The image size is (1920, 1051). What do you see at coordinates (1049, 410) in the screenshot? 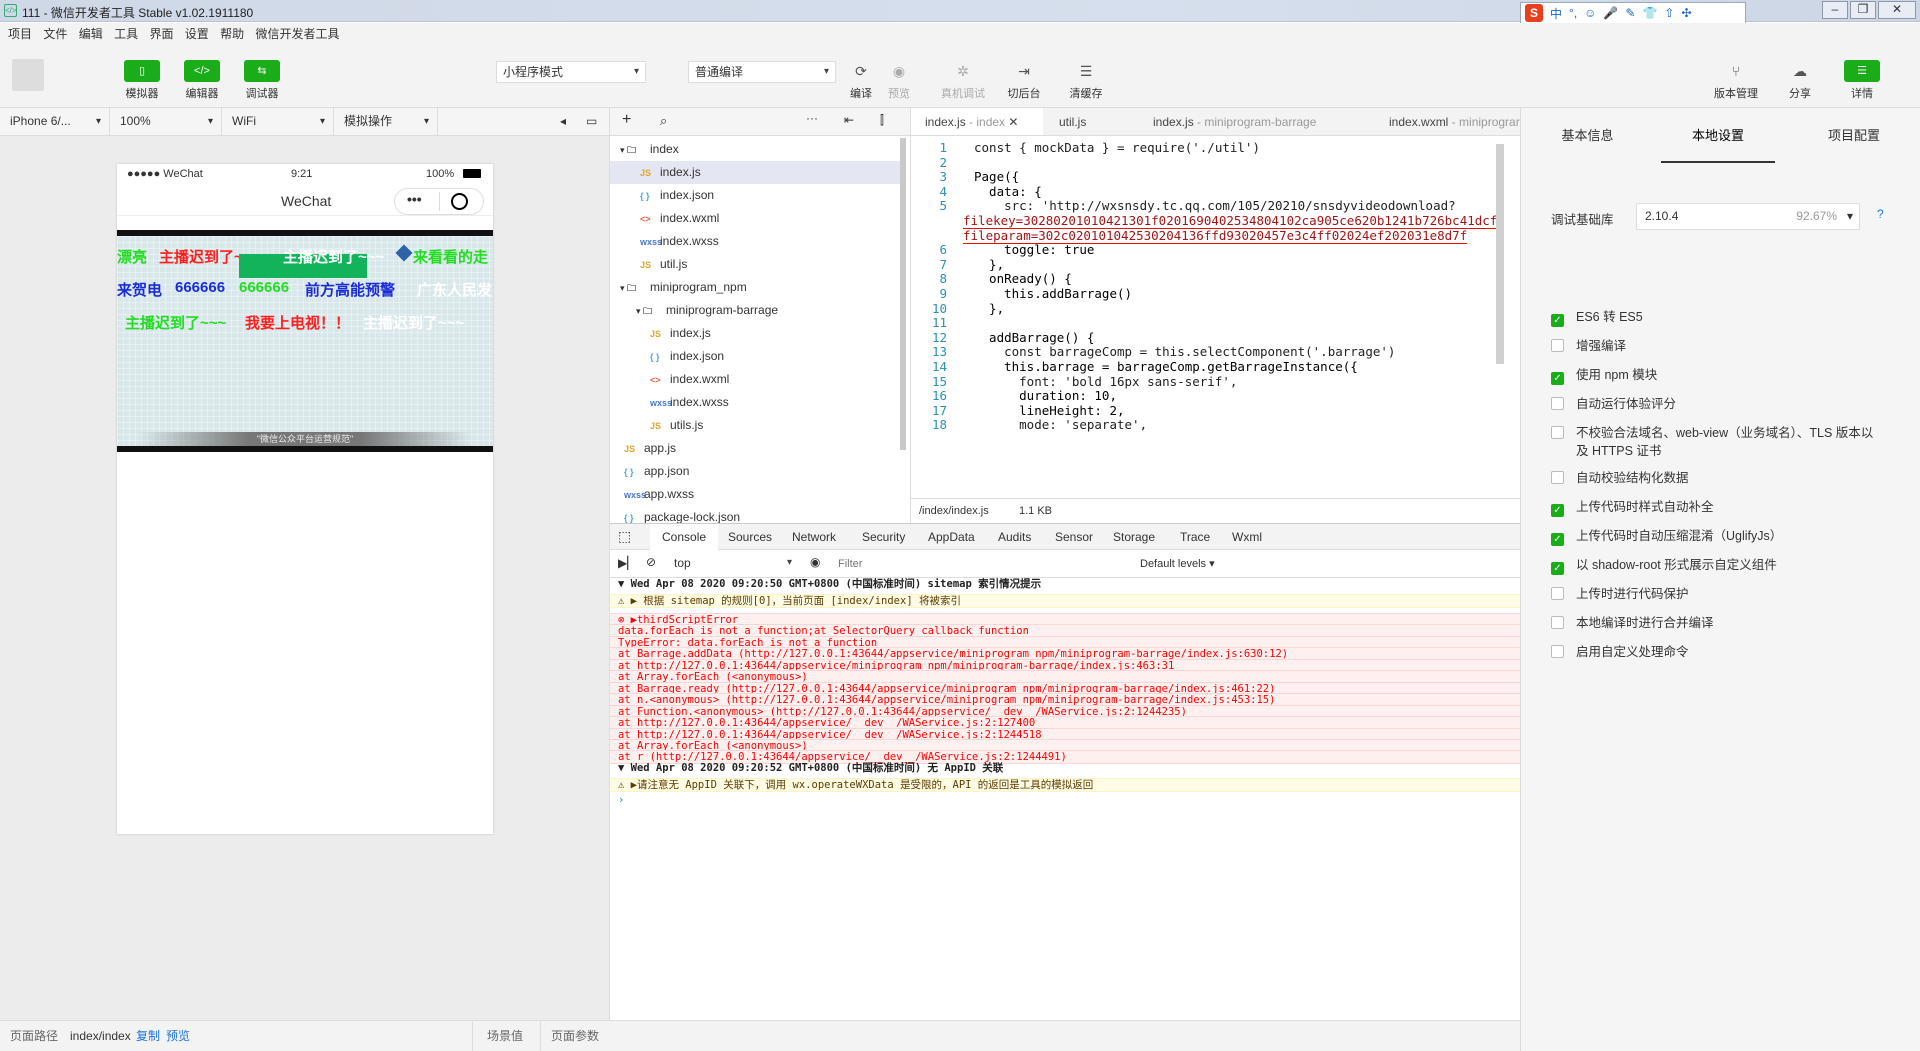
I see `code-line: lineHeight: 2,` at bounding box center [1049, 410].